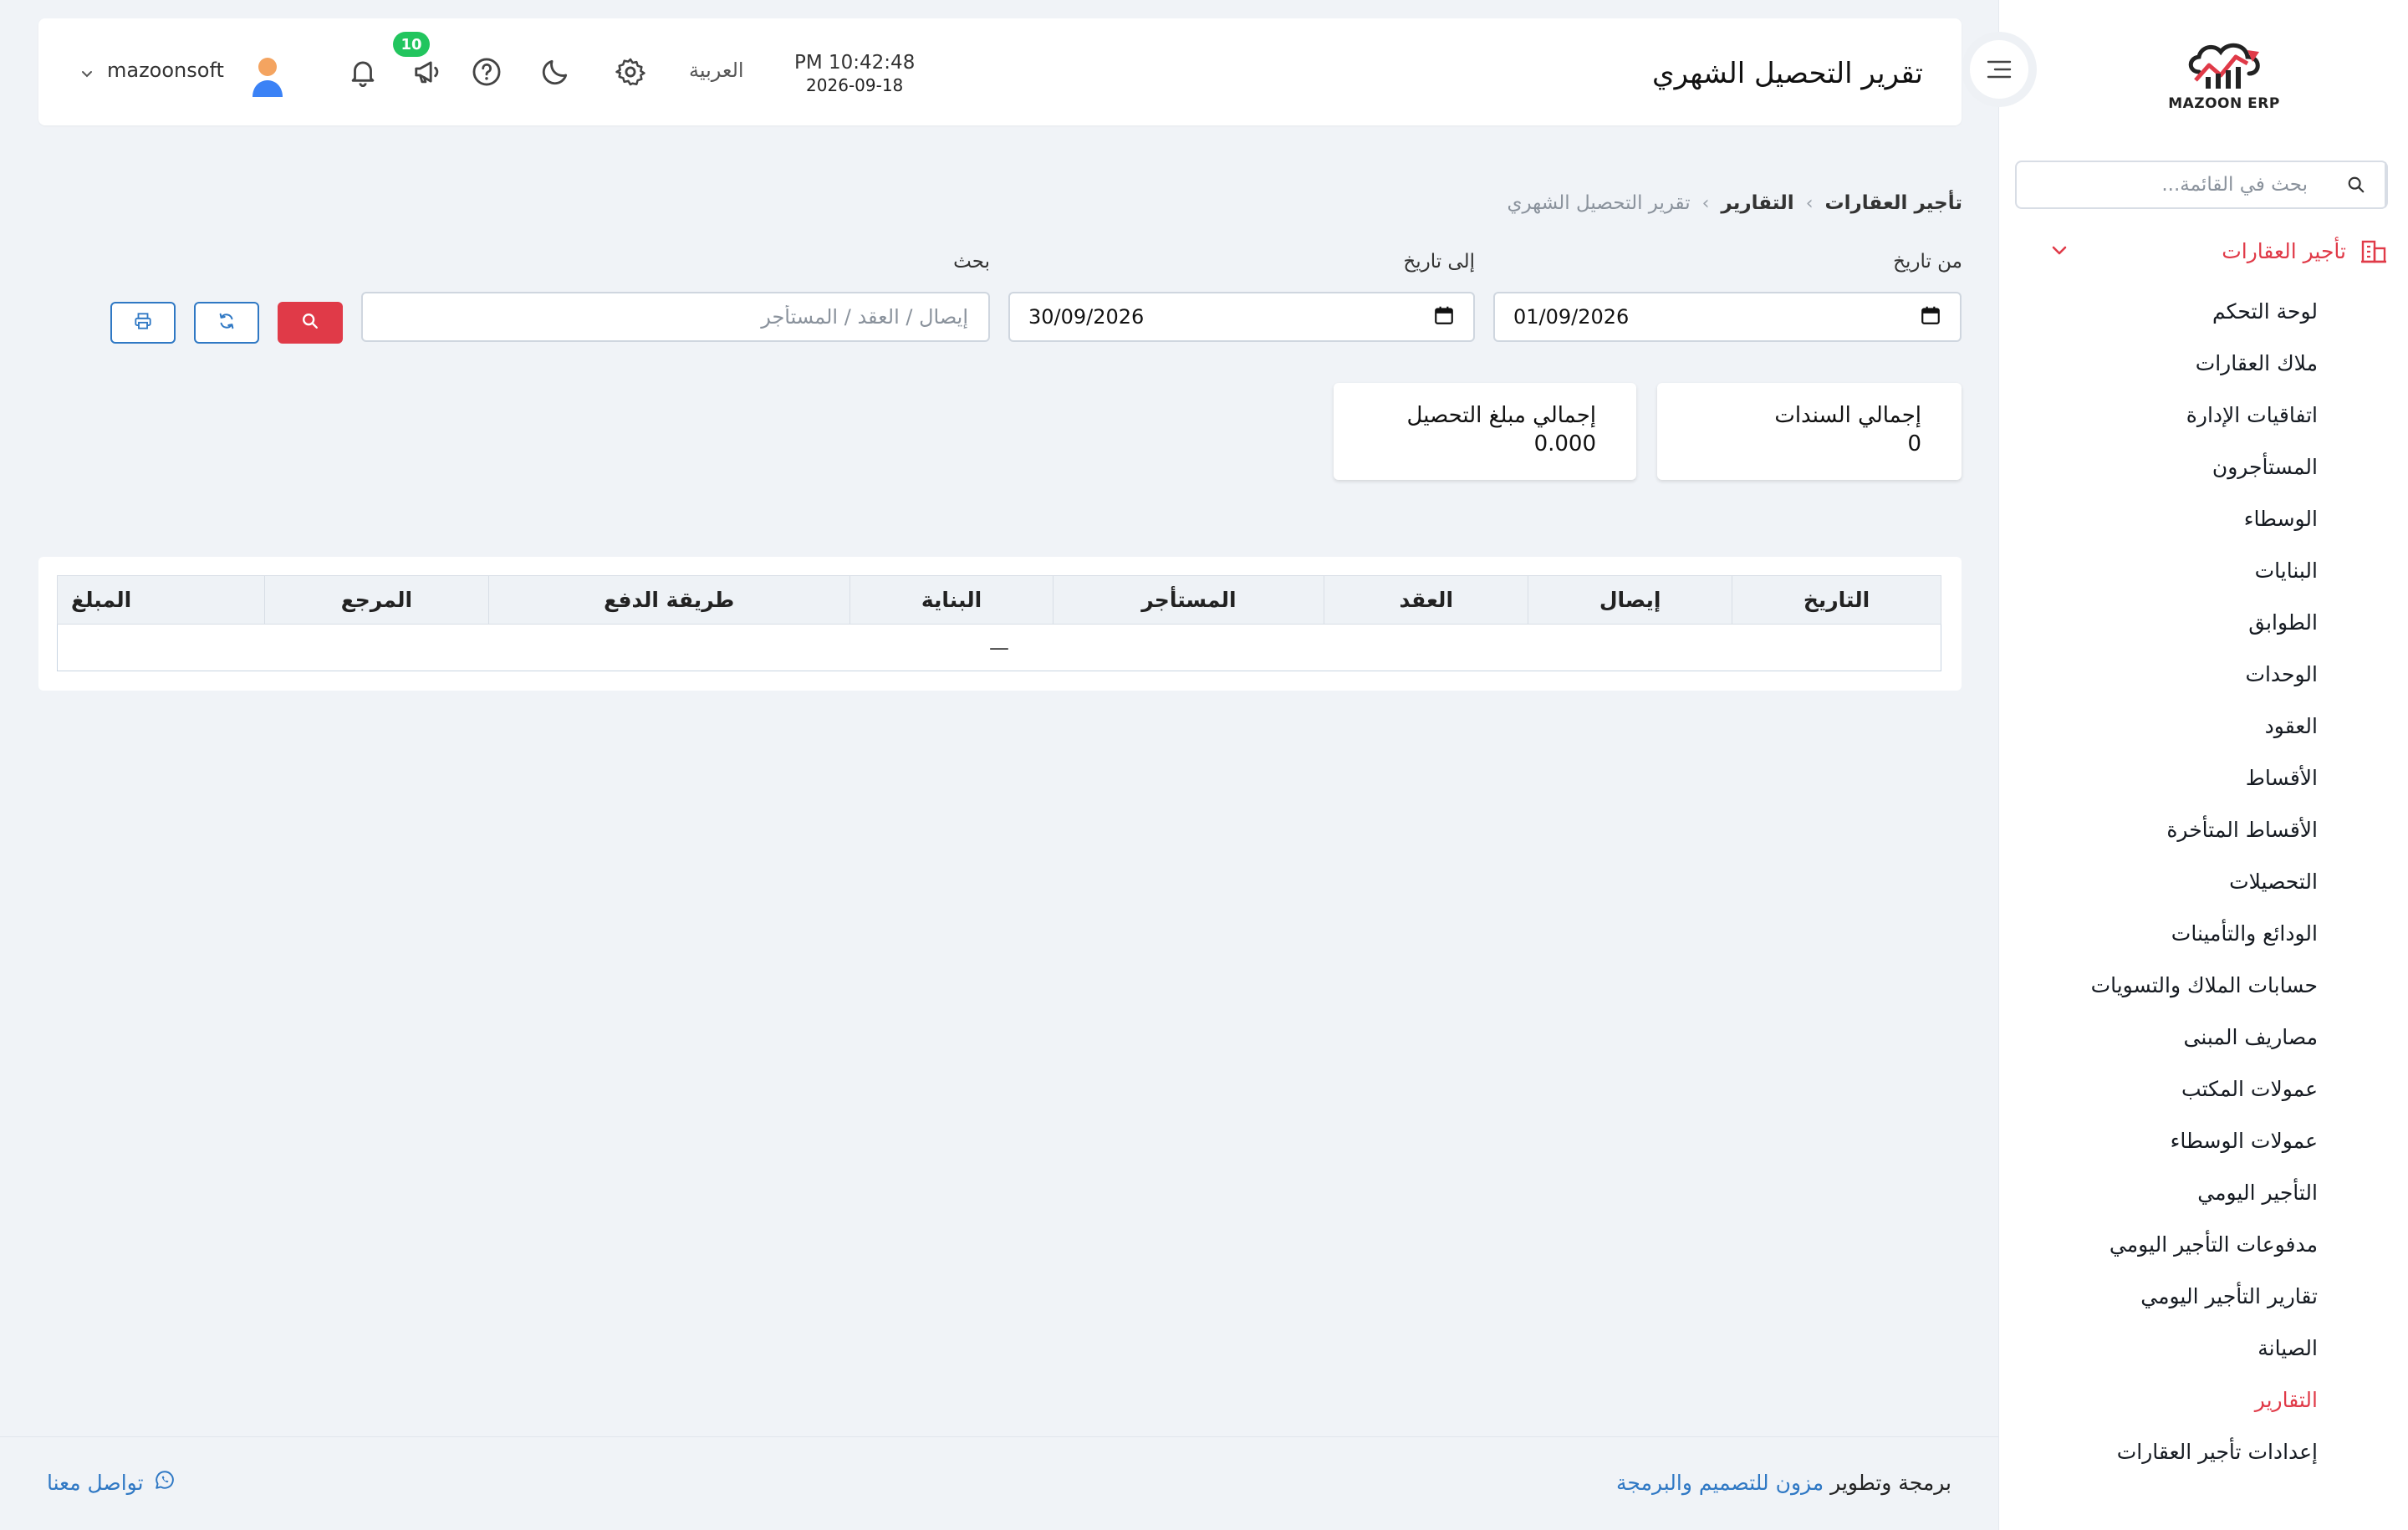  What do you see at coordinates (412, 44) in the screenshot?
I see `notification-badge: 10` at bounding box center [412, 44].